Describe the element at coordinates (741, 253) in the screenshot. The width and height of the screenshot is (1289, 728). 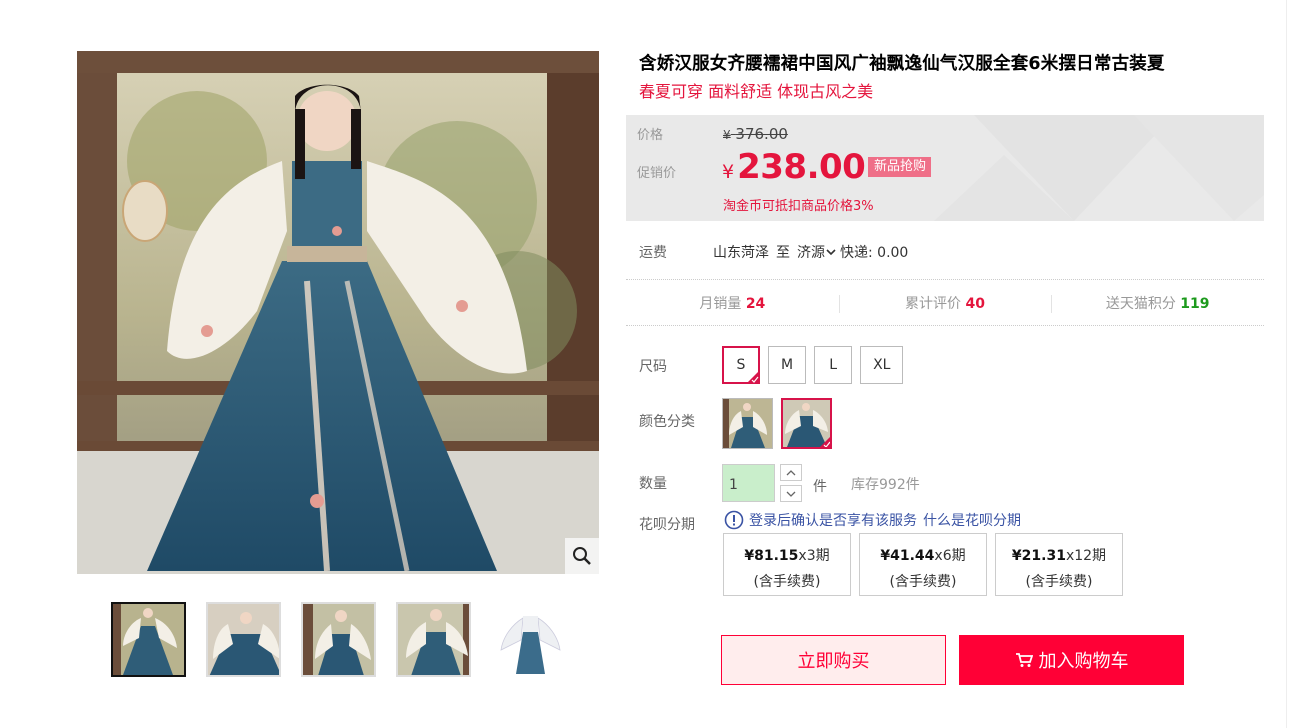
I see `shipping-from: 山东菏泽` at that location.